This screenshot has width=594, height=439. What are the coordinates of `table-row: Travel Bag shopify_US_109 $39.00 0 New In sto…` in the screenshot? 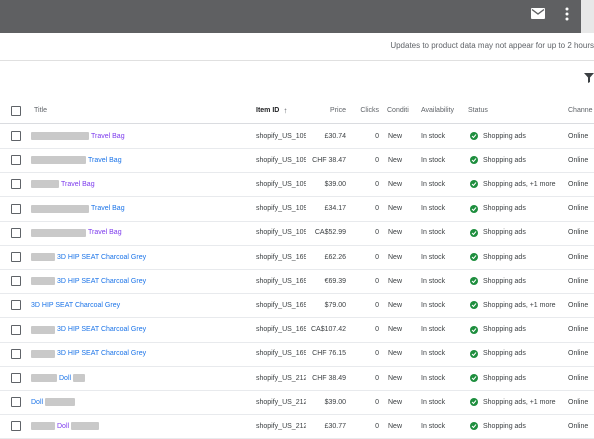 It's located at (297, 185).